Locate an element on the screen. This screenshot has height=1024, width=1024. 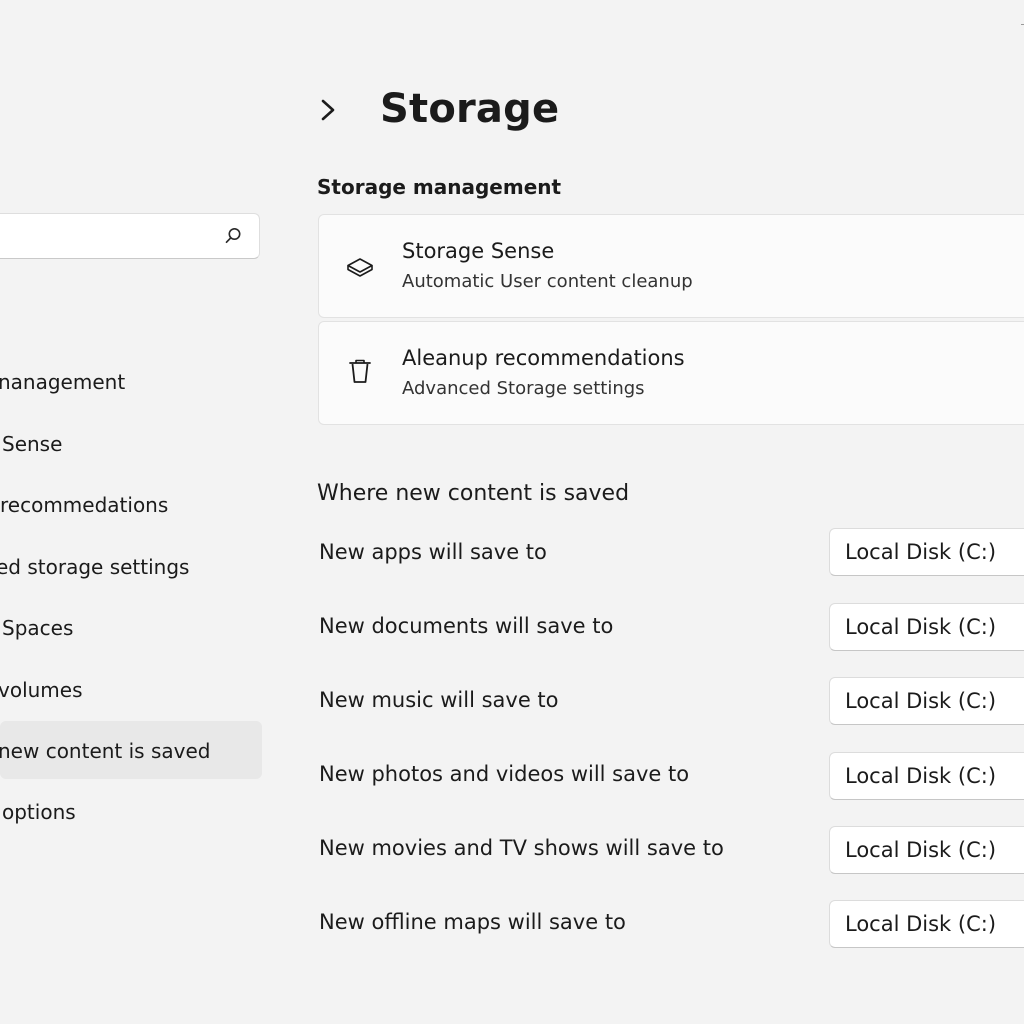
save-location-select-offline-maps: Local Disk (C:) is located at coordinates (926, 924).